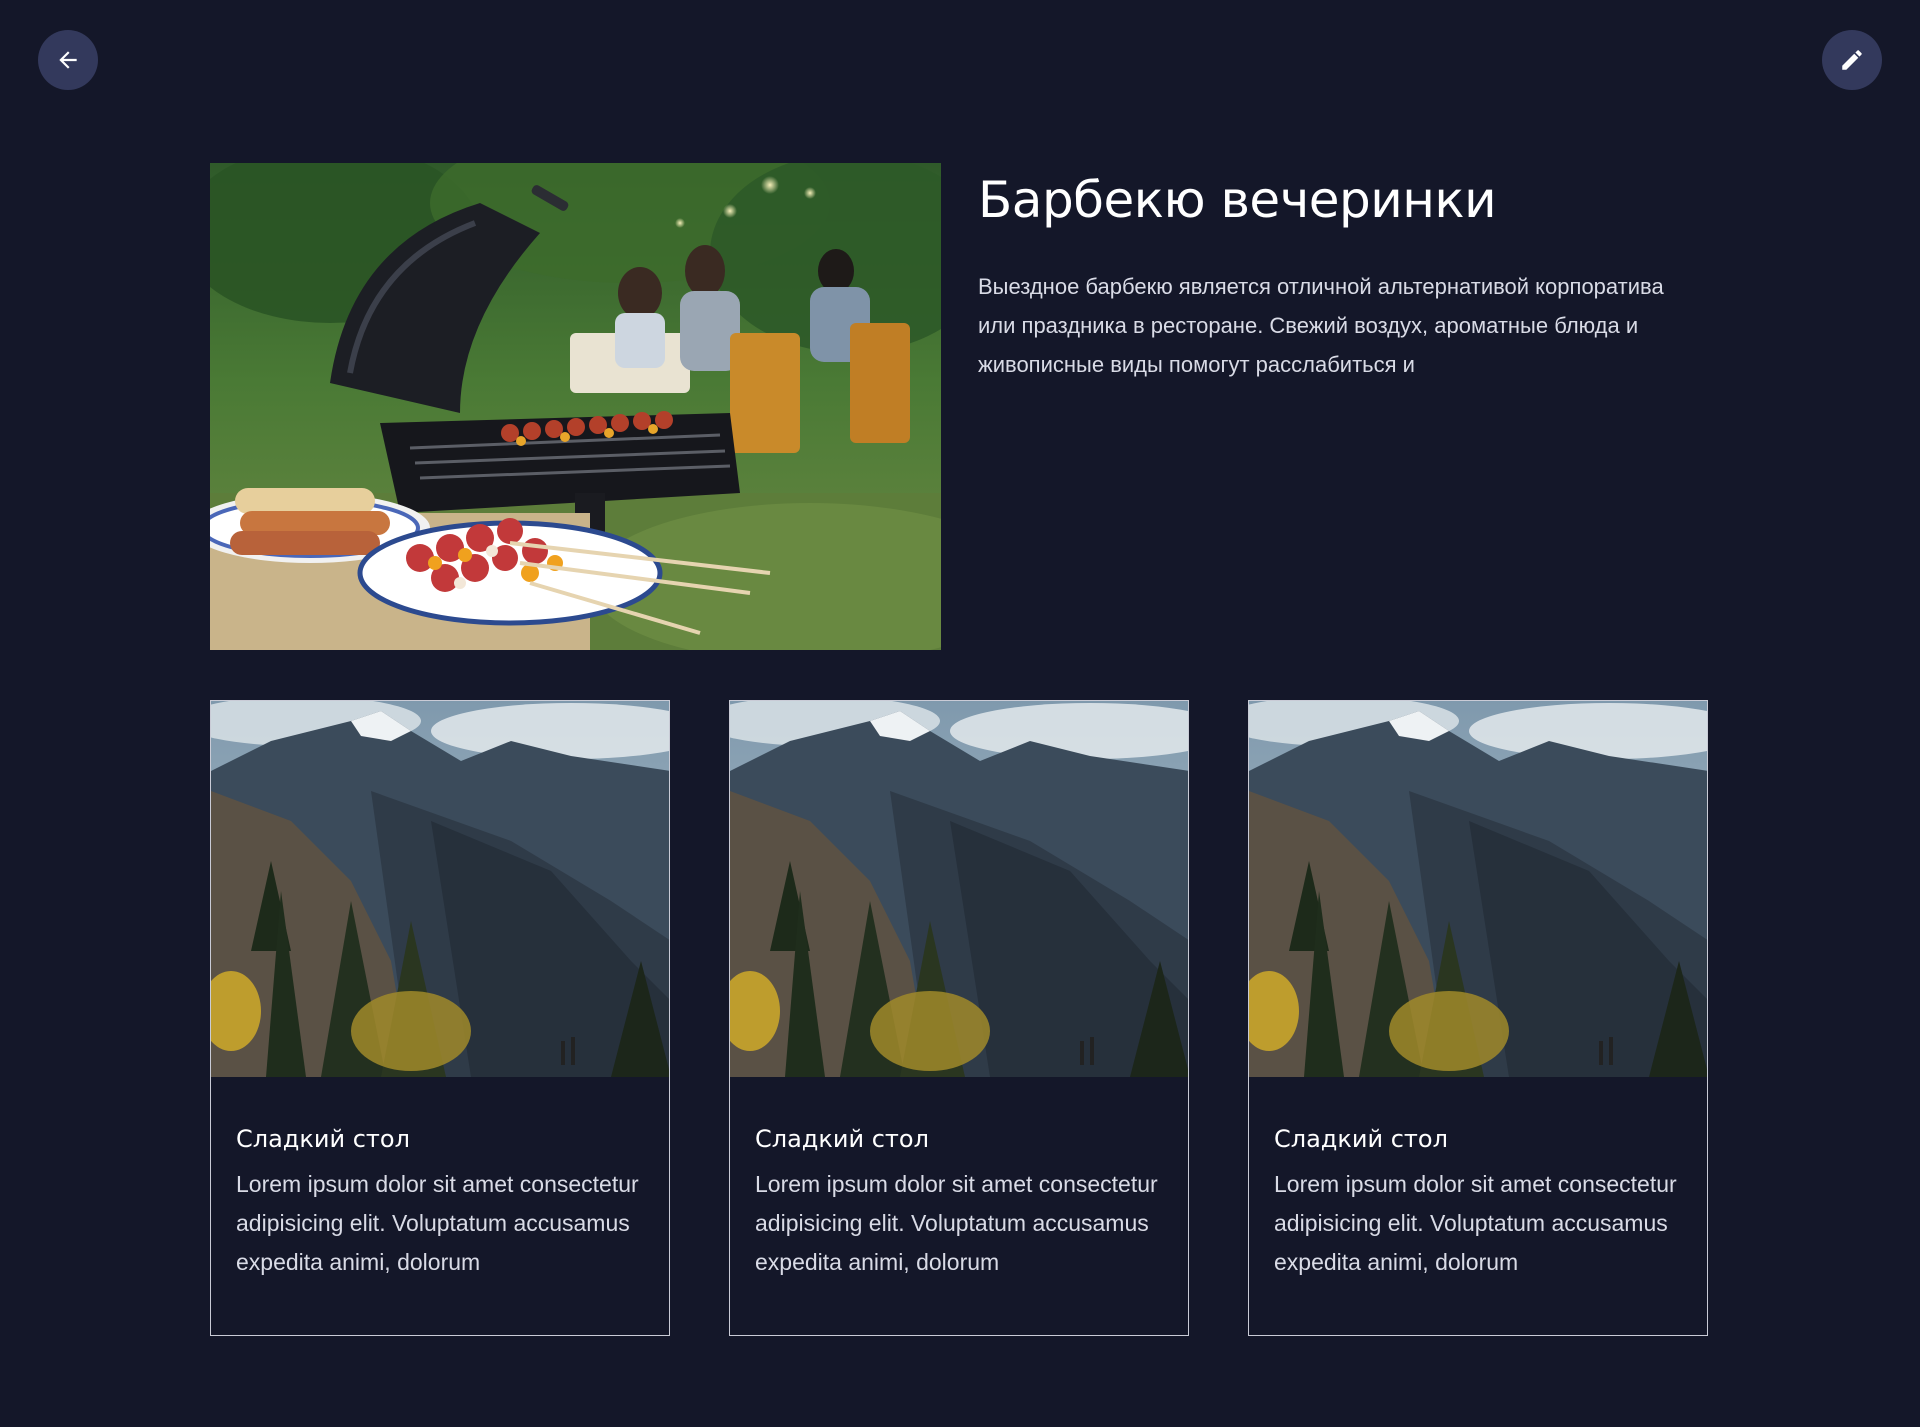 This screenshot has height=1427, width=1920. I want to click on page-title: Барбекю вечеринки, so click(1237, 200).